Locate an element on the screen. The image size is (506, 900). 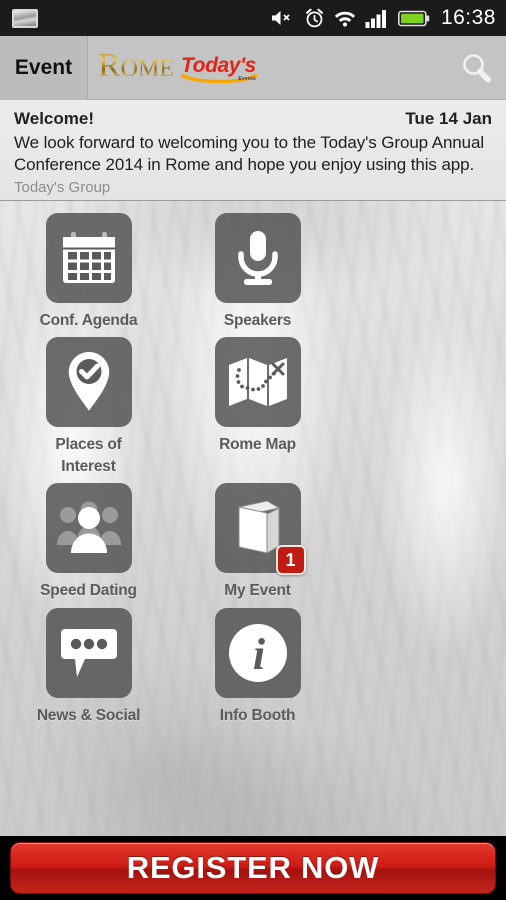
tile-label: Speakers is located at coordinates (257, 320).